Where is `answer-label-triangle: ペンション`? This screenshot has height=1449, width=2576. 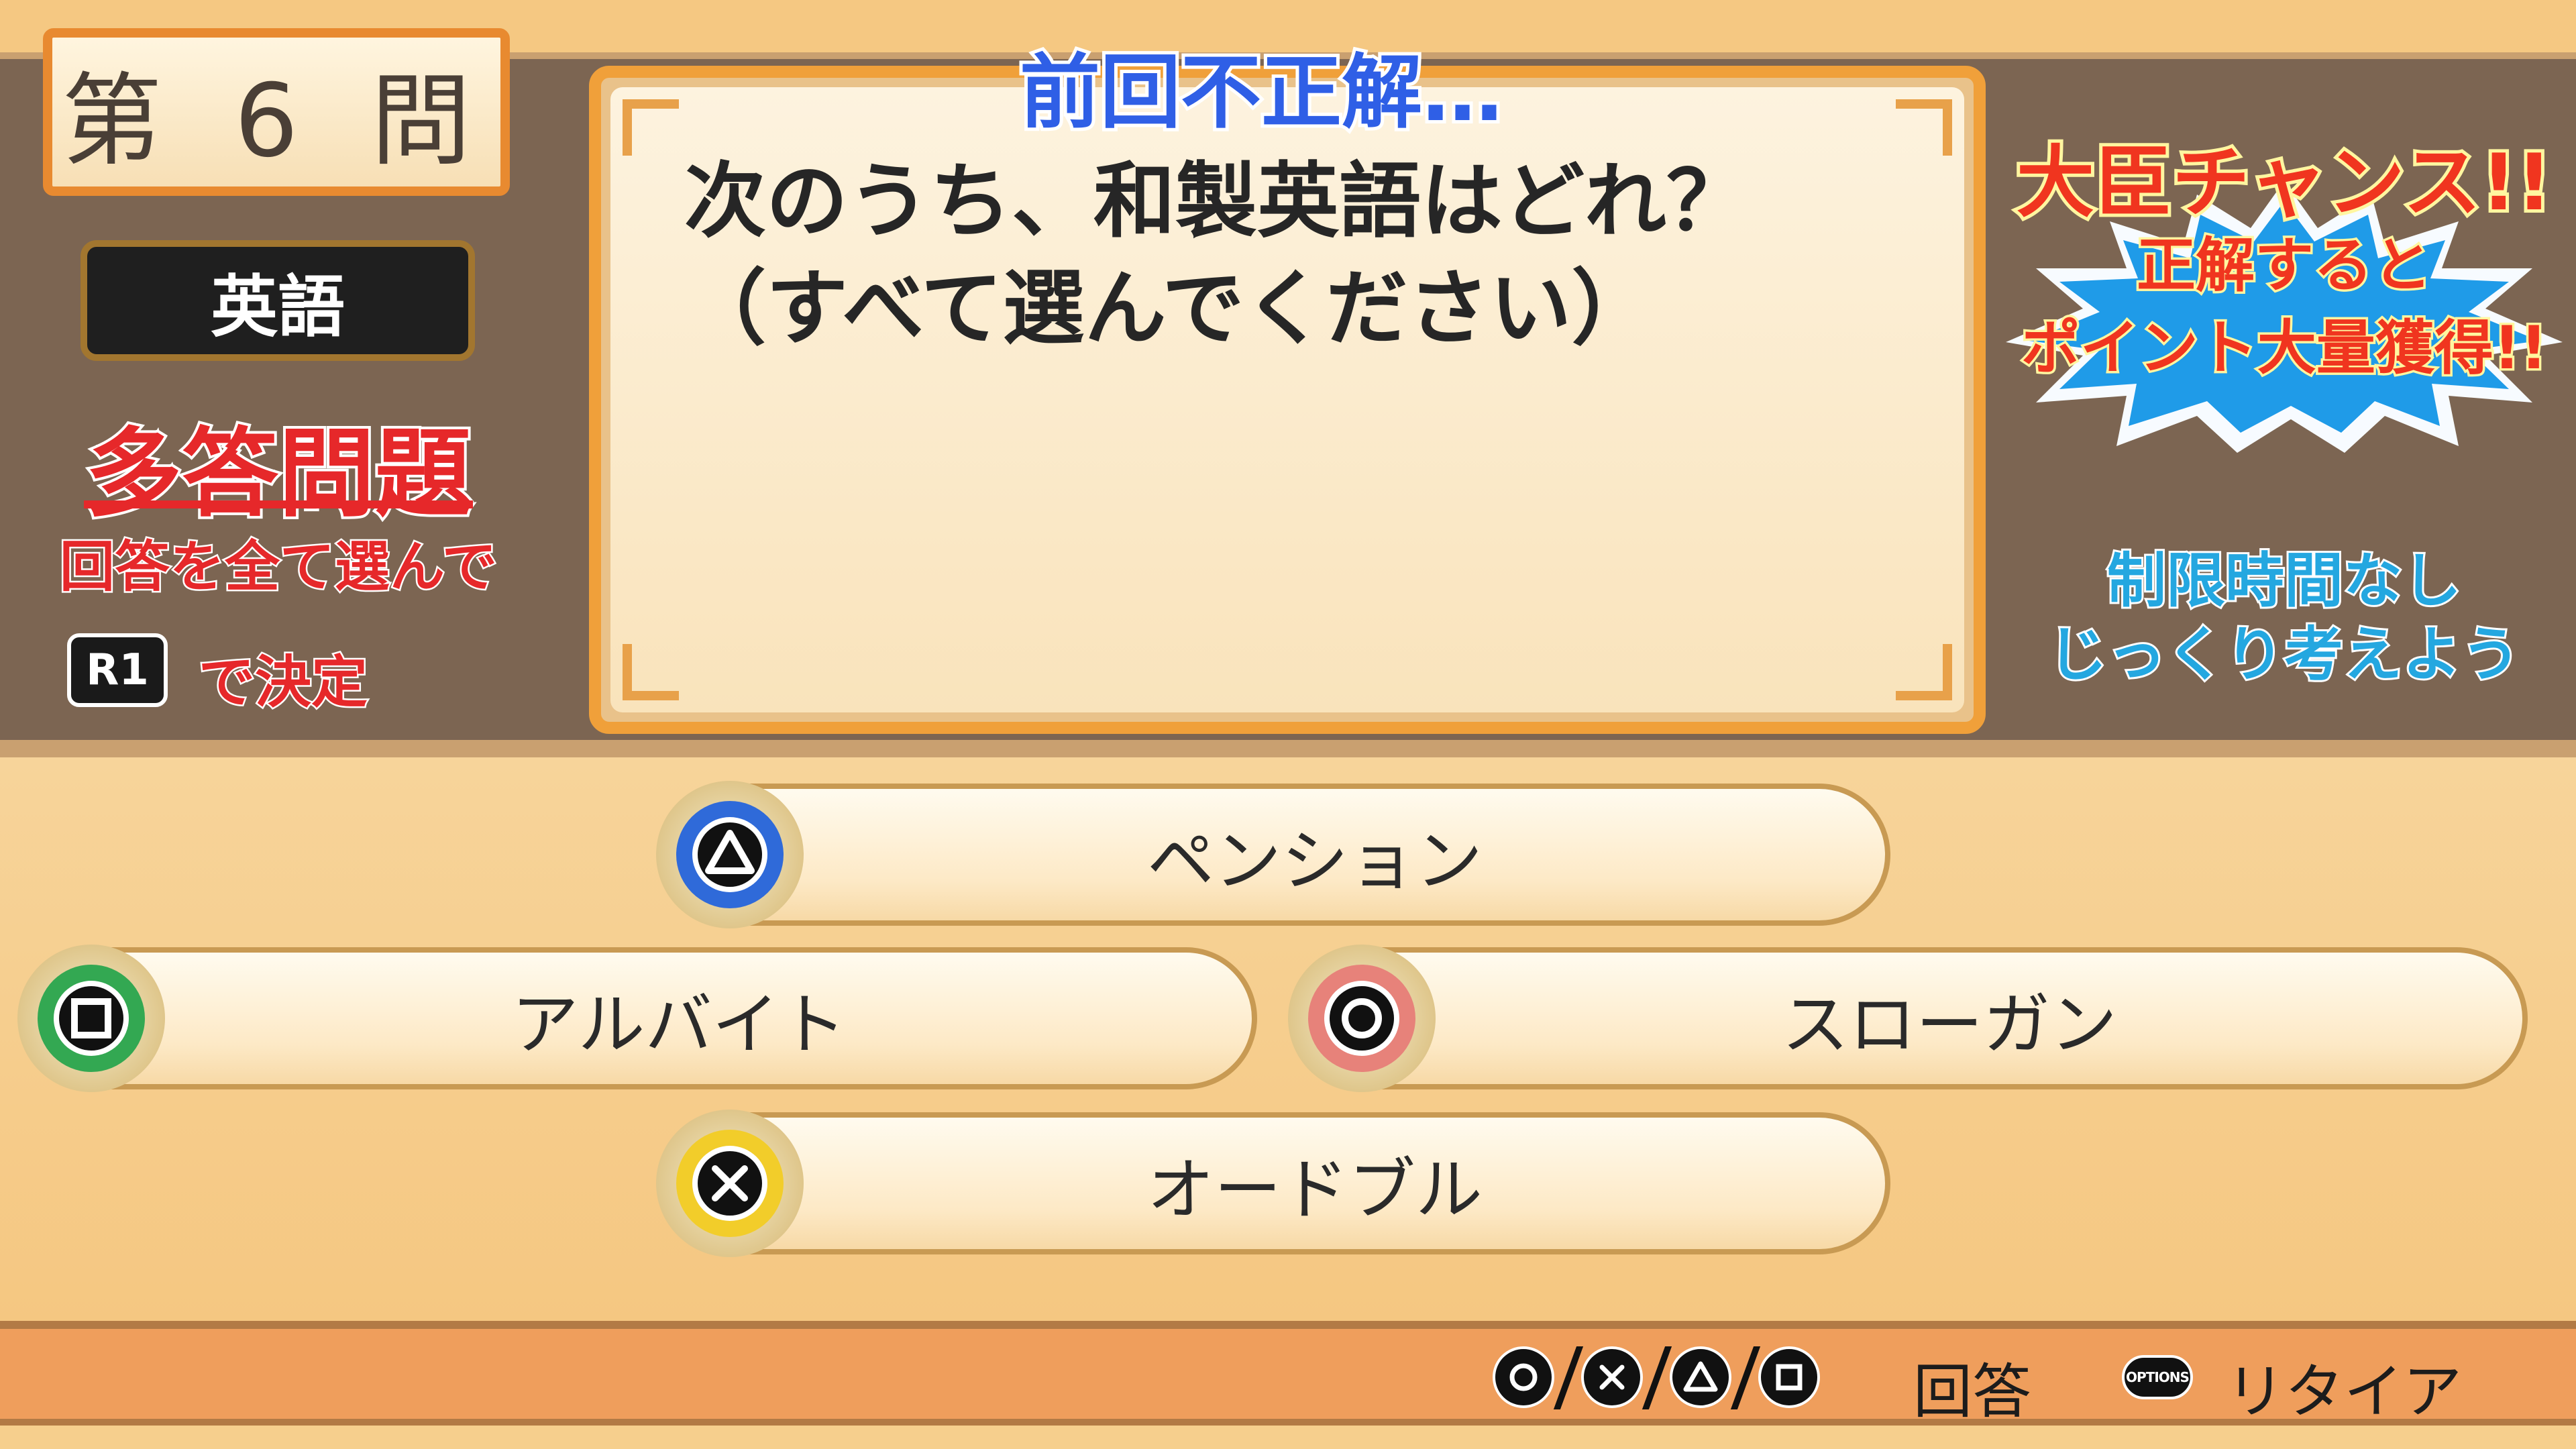
answer-label-triangle: ペンション is located at coordinates (1315, 860).